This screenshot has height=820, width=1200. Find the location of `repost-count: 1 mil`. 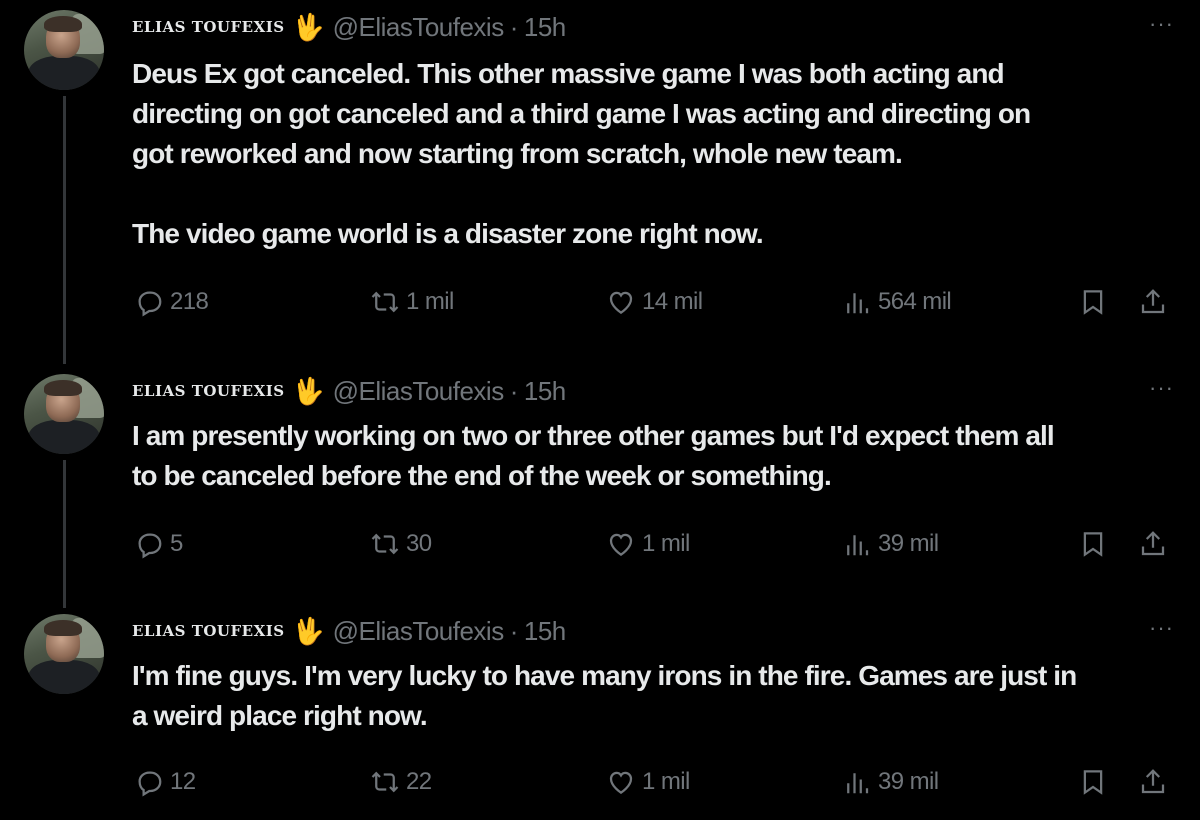

repost-count: 1 mil is located at coordinates (430, 301).